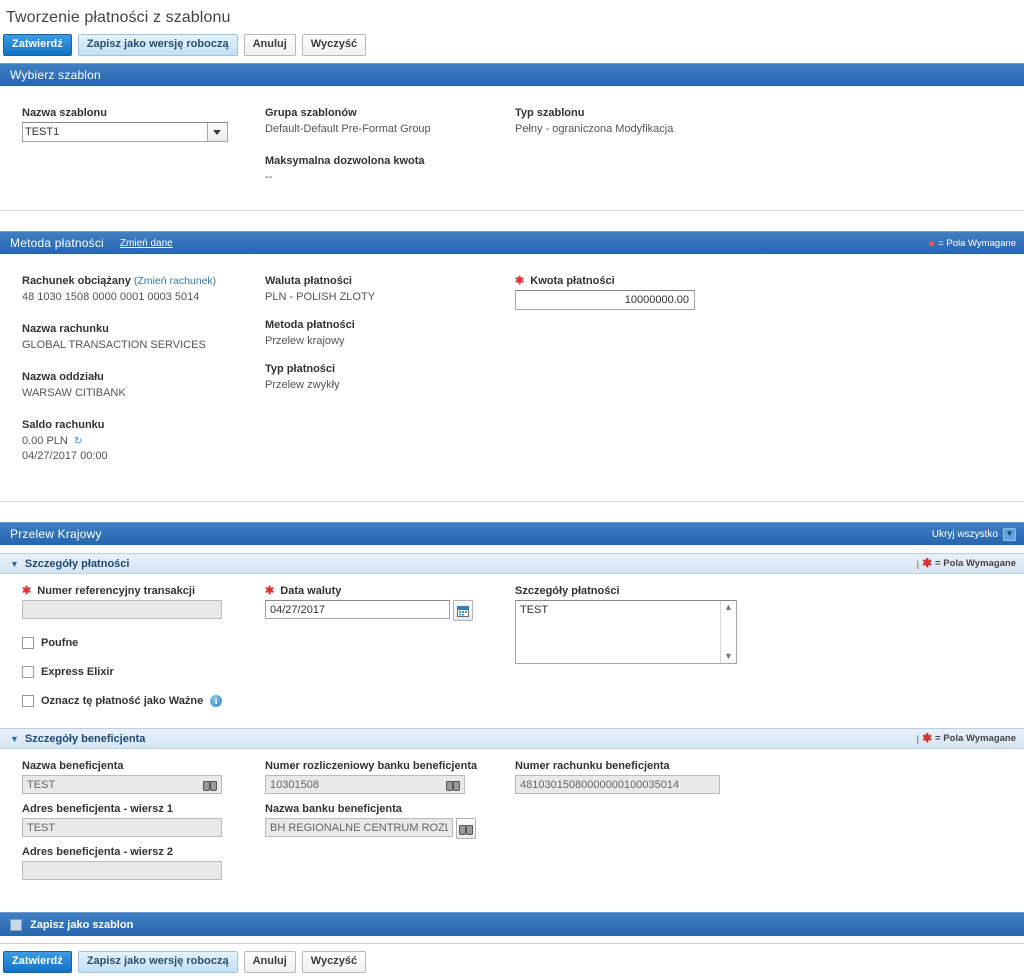  Describe the element at coordinates (348, 129) in the screenshot. I see `template-group-value: Default-Default Pre-Format Group` at that location.